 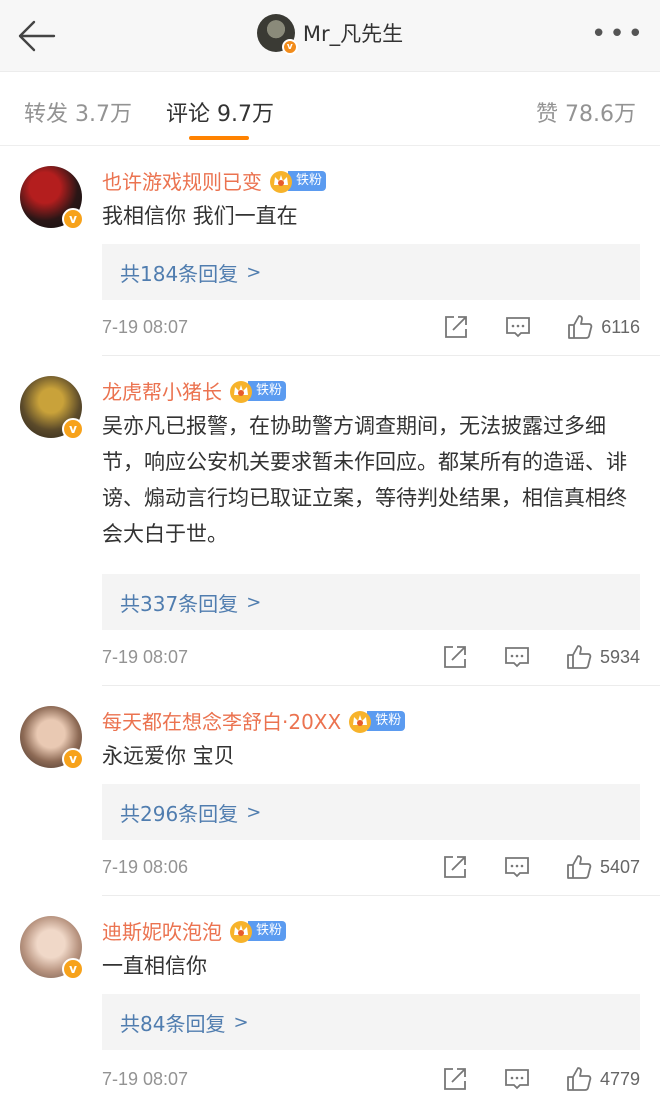 What do you see at coordinates (371, 602) in the screenshot?
I see `view-replies-button: 共337条回复 >` at bounding box center [371, 602].